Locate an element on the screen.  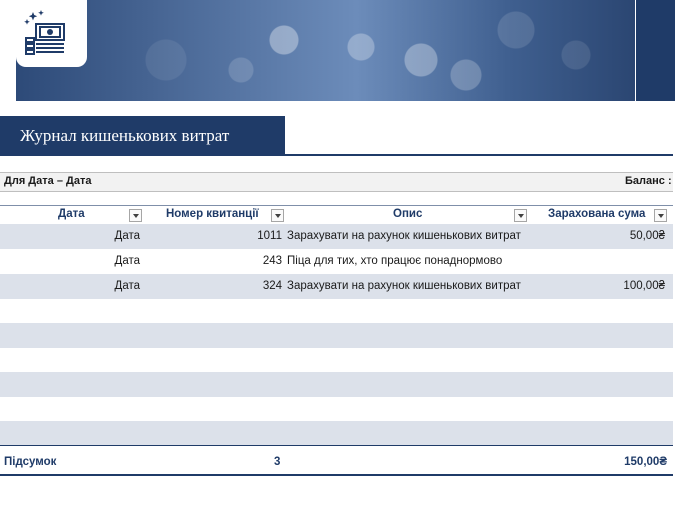
totals-receipt-count: 3 is located at coordinates (277, 462).